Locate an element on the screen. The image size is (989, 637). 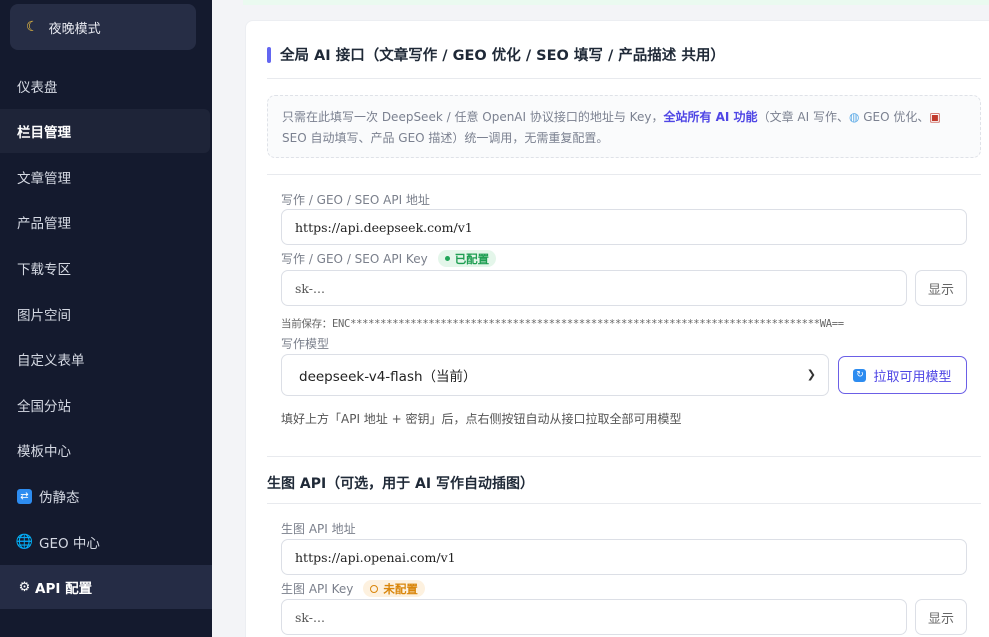
night-mode-label: 夜晚模式 is located at coordinates (74, 29).